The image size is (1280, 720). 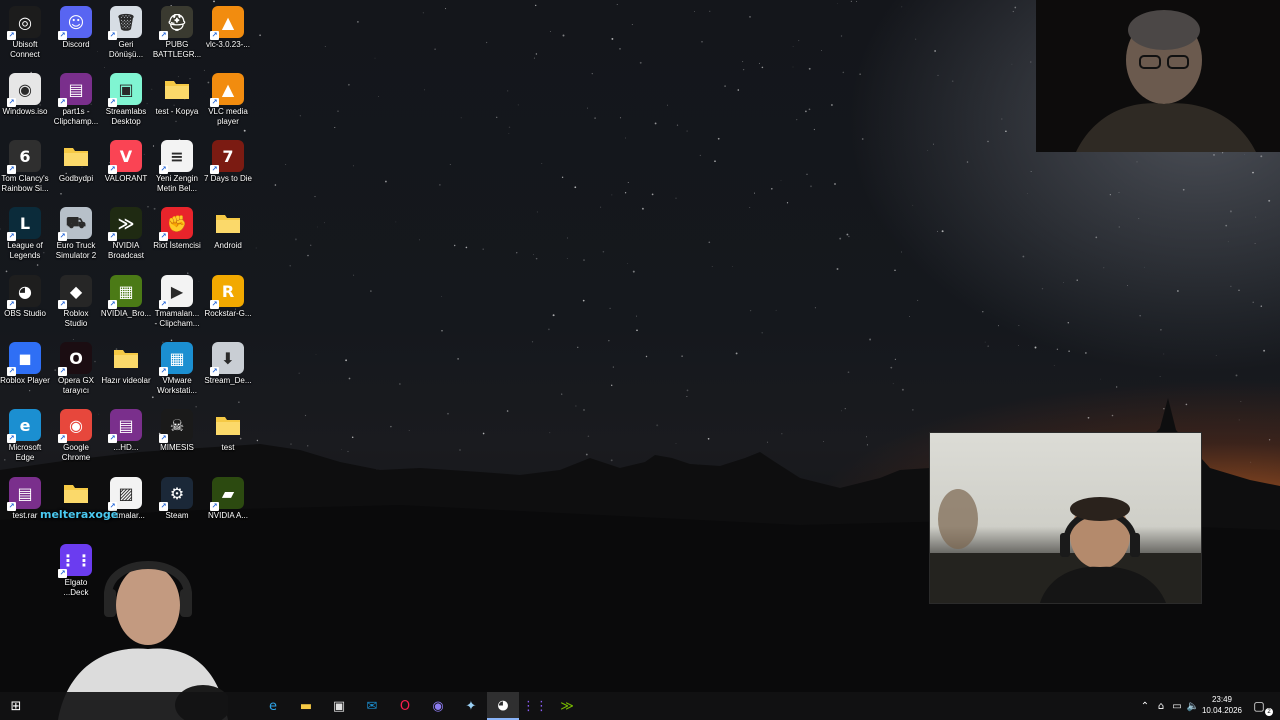 What do you see at coordinates (126, 162) in the screenshot?
I see `desktop-icon: V ↗ VALORANT` at bounding box center [126, 162].